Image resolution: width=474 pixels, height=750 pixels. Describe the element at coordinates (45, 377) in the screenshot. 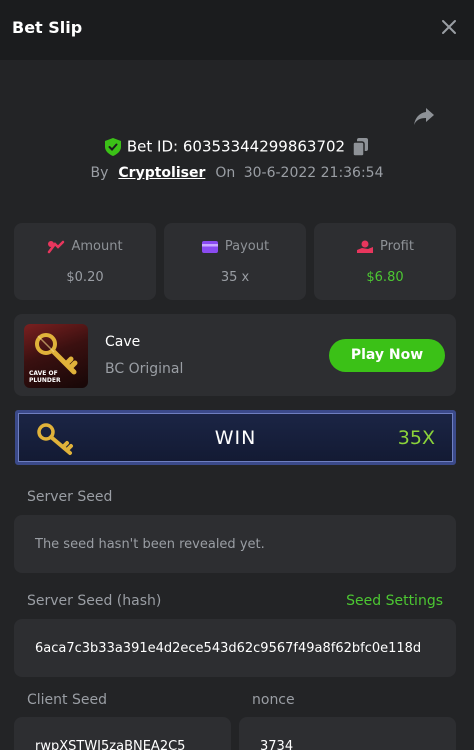

I see `thumbnail-caption: CAVE OF PLUNDER` at that location.